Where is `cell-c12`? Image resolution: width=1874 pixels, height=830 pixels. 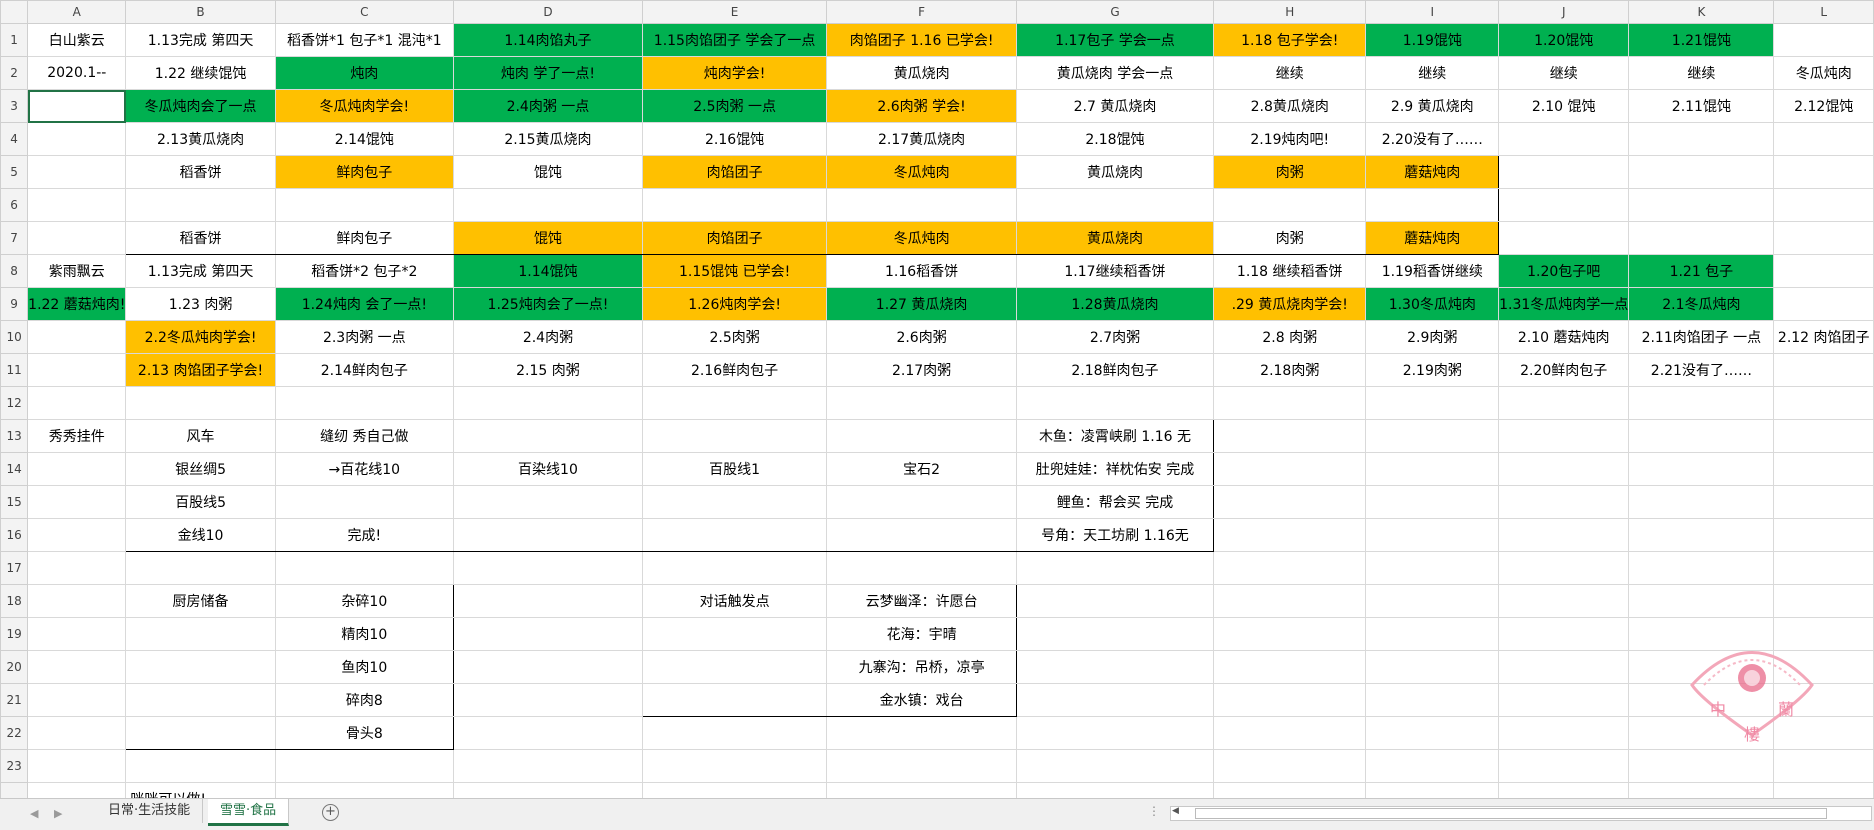
cell-c12 is located at coordinates (364, 403).